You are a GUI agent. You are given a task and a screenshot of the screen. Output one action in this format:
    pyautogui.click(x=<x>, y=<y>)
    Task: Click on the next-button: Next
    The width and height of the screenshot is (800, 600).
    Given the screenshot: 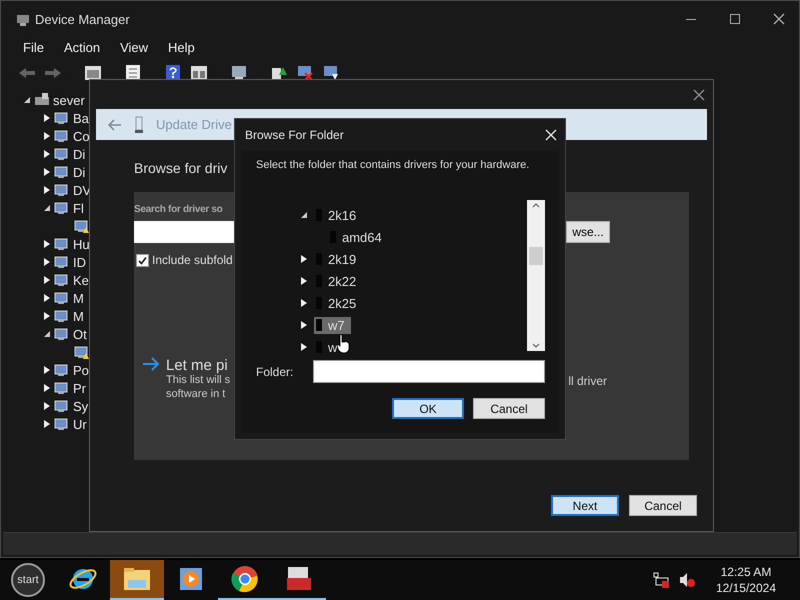 What is the action you would take?
    pyautogui.click(x=585, y=505)
    